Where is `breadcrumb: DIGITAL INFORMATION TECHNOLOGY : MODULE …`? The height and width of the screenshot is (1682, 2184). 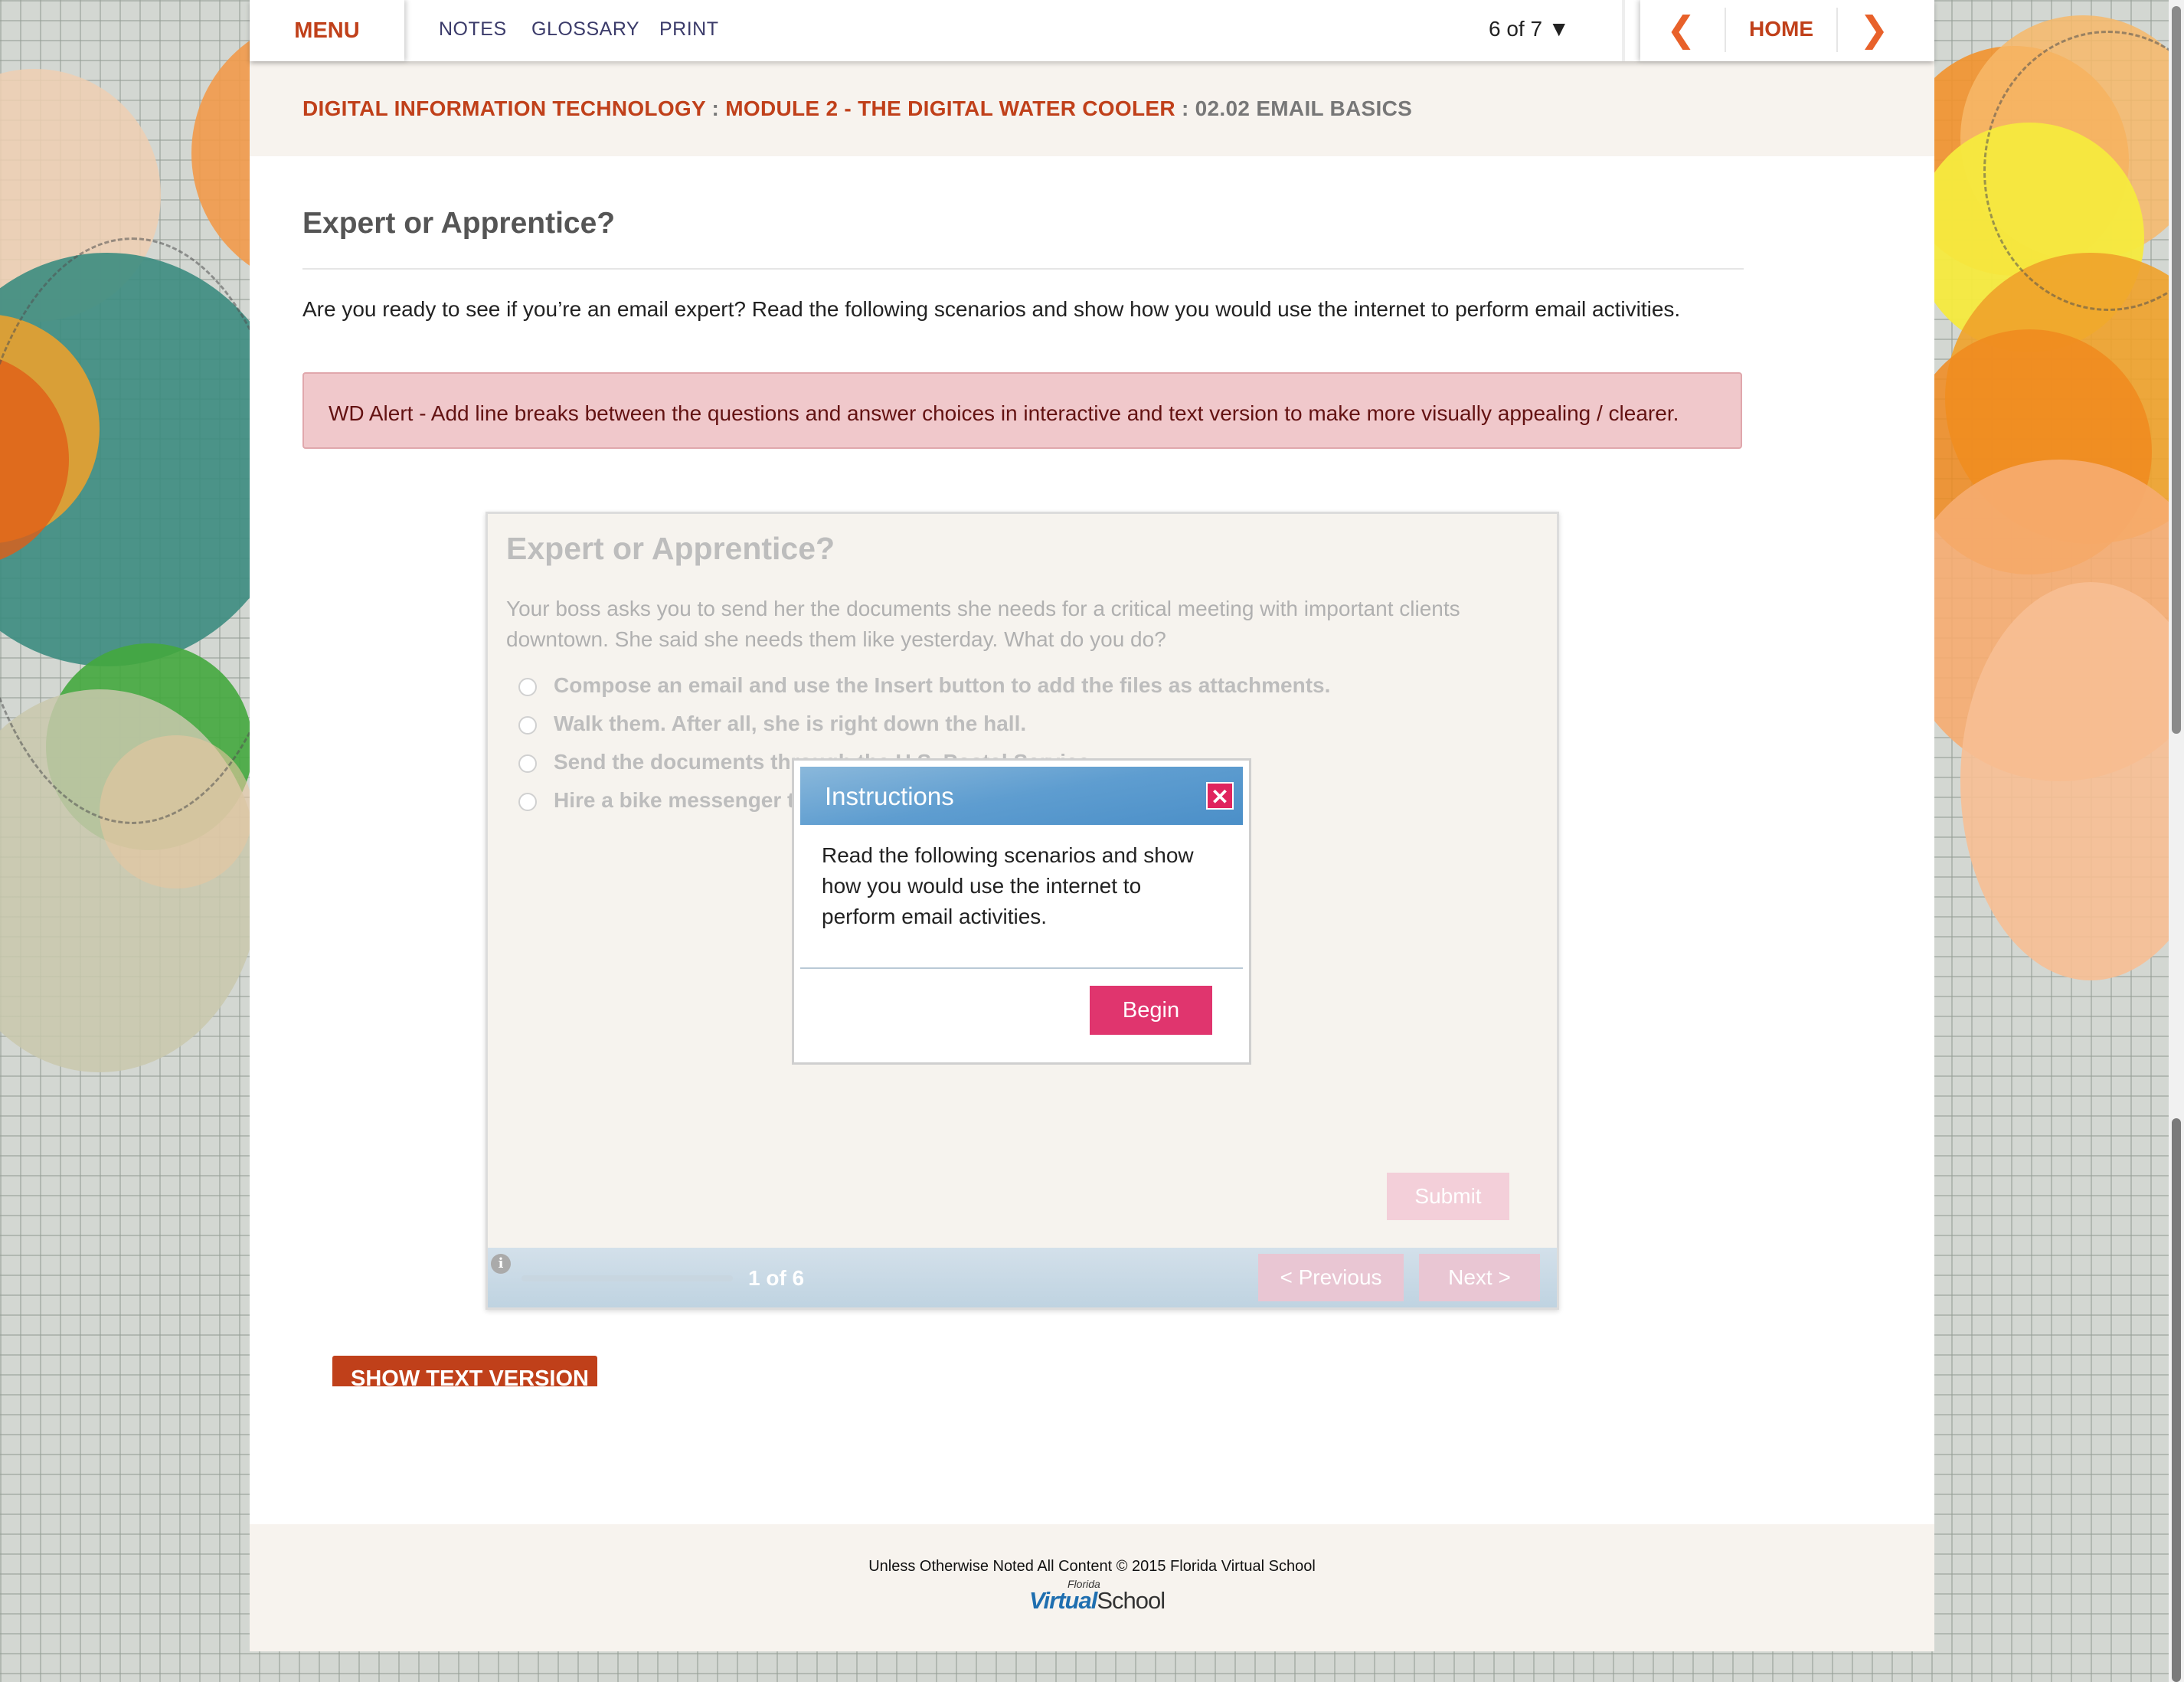 breadcrumb: DIGITAL INFORMATION TECHNOLOGY : MODULE … is located at coordinates (857, 109).